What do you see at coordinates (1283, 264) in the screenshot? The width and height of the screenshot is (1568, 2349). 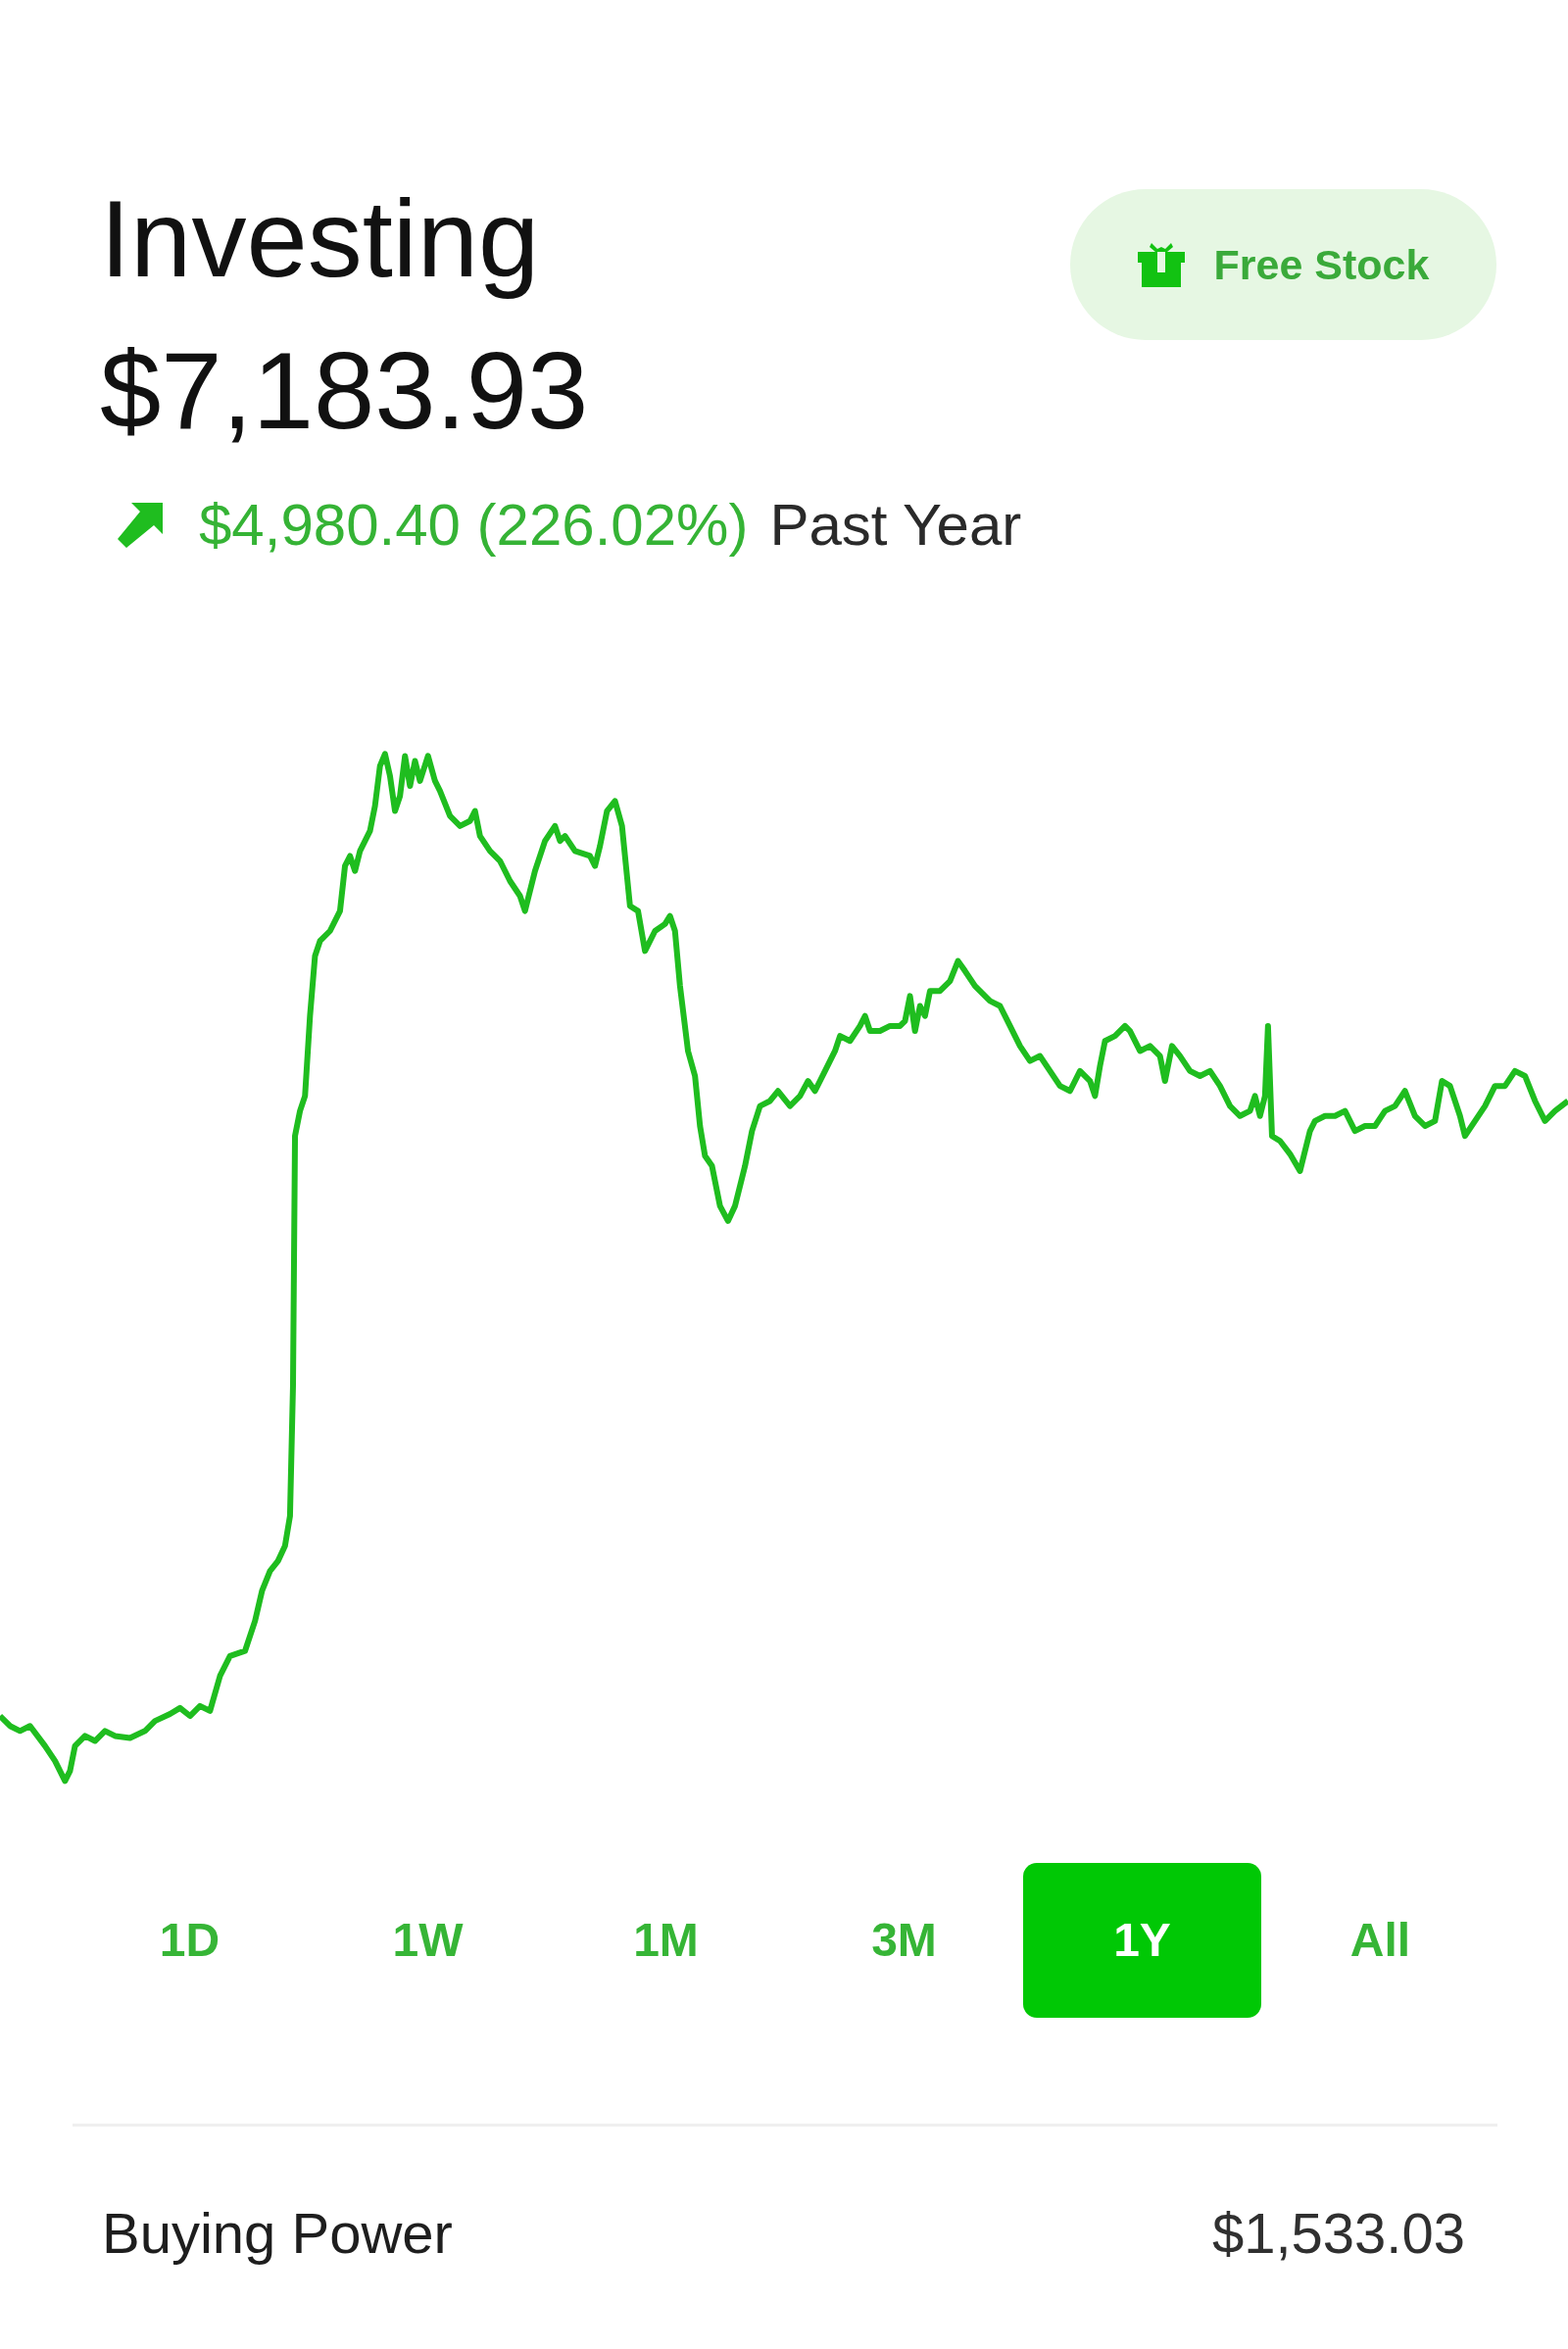 I see `free-stock-button: Free Stock` at bounding box center [1283, 264].